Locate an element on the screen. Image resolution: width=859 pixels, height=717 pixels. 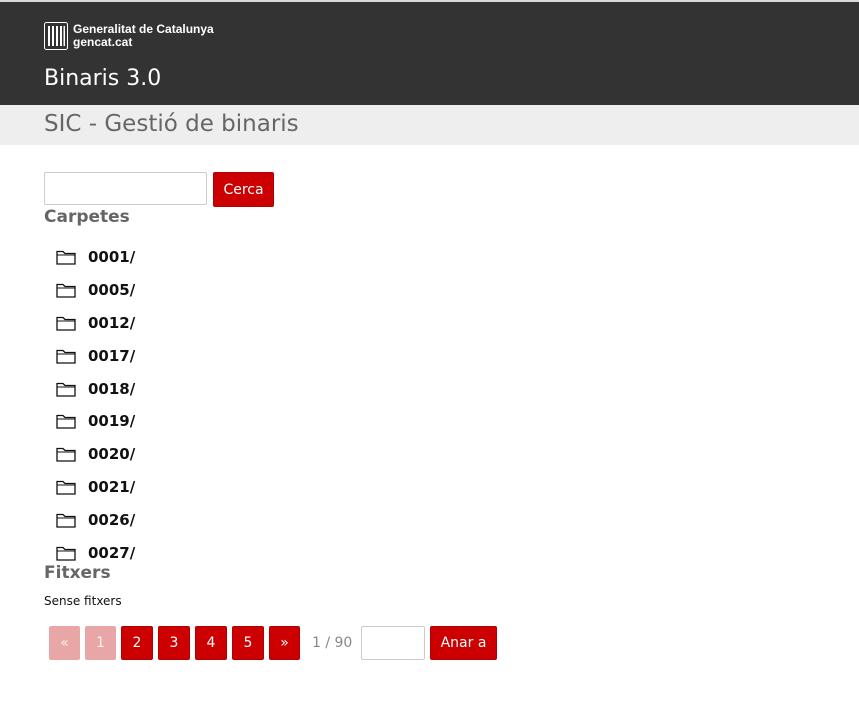
folder-item: 0019/ is located at coordinates (95, 421).